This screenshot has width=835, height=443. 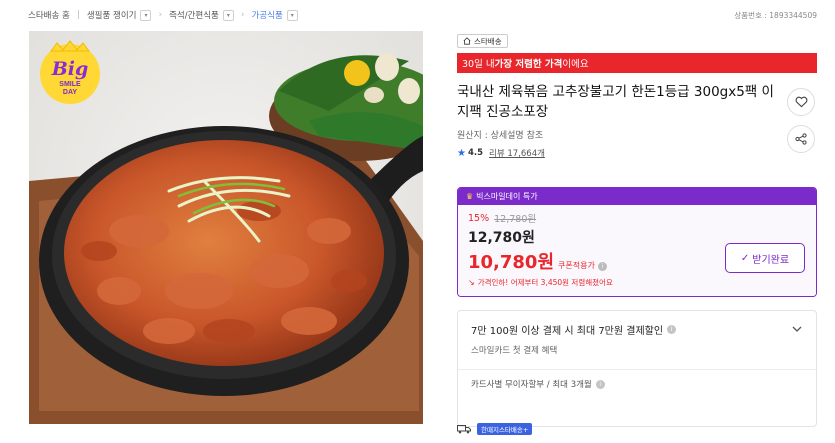 I want to click on shipping-row: 한때지스타배송+, so click(x=495, y=429).